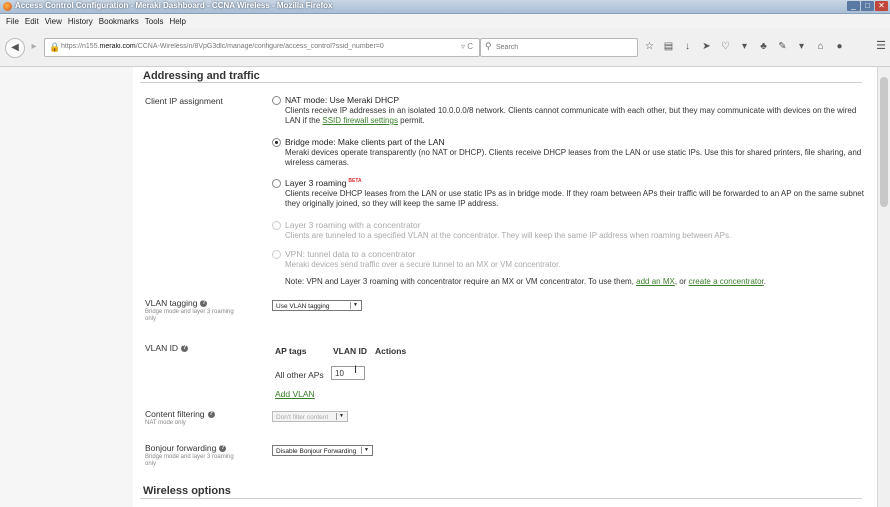 The height and width of the screenshot is (507, 890). I want to click on option-title: NAT mode: Use Meraki DHCP, so click(342, 100).